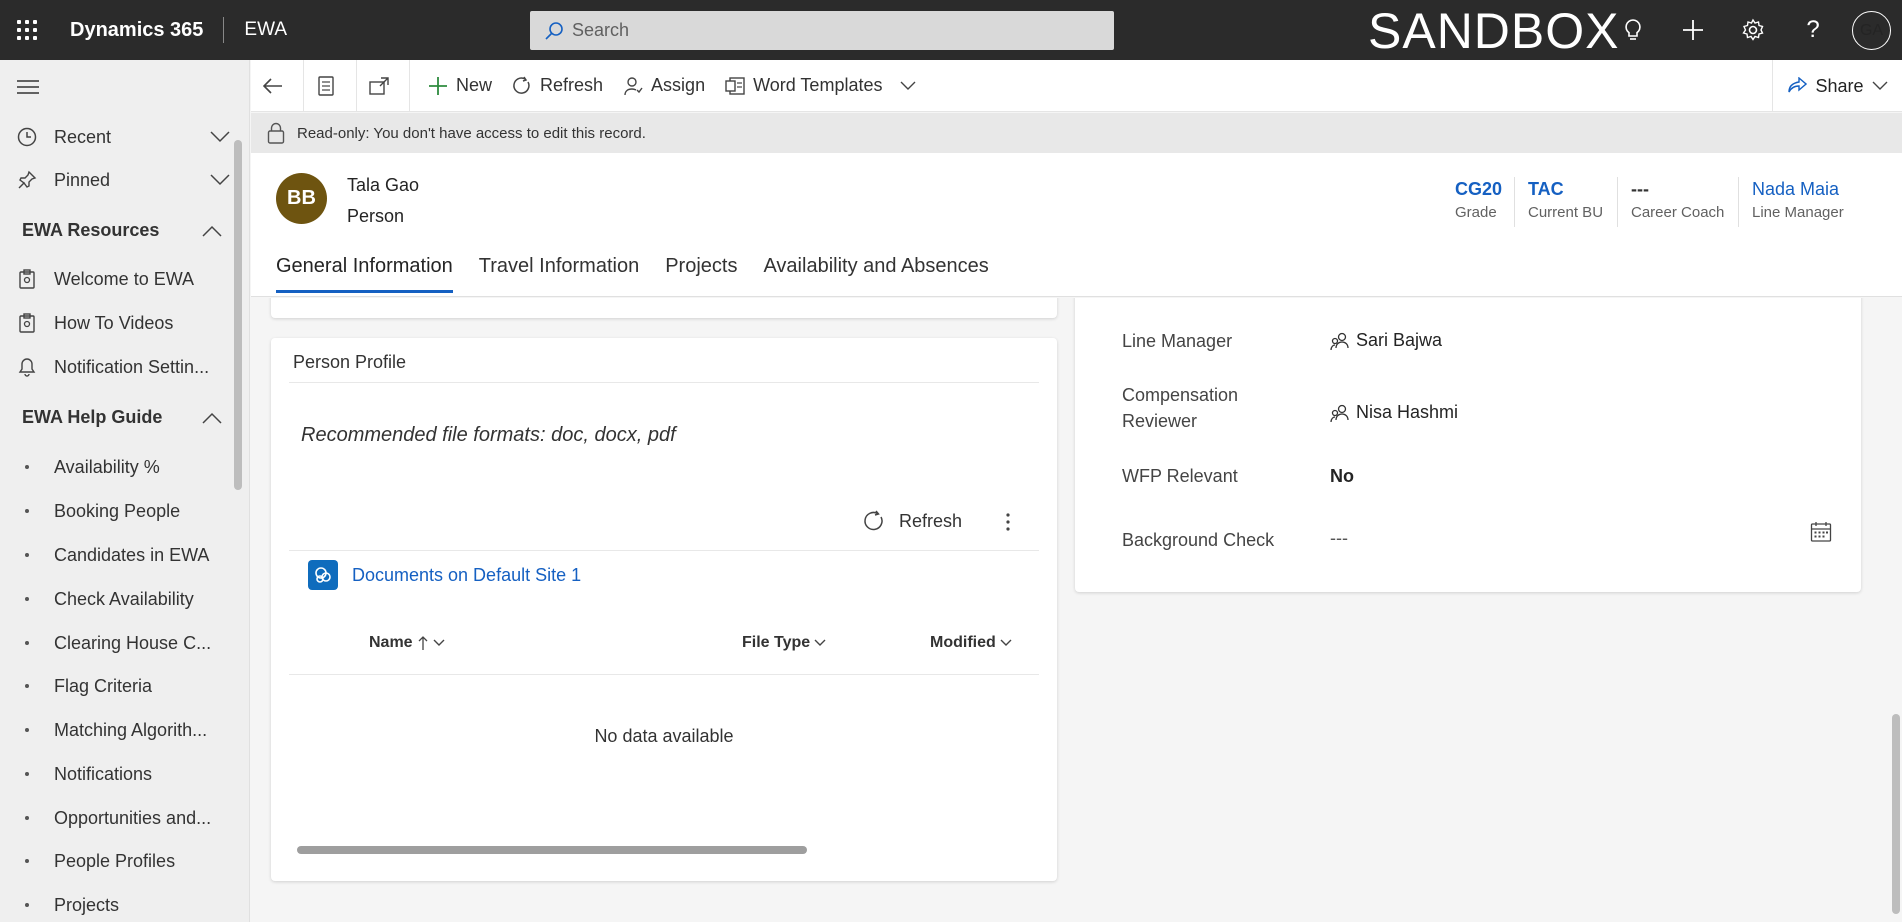 The height and width of the screenshot is (922, 1902). Describe the element at coordinates (1198, 540) in the screenshot. I see `field-label-background-check: Background Check` at that location.